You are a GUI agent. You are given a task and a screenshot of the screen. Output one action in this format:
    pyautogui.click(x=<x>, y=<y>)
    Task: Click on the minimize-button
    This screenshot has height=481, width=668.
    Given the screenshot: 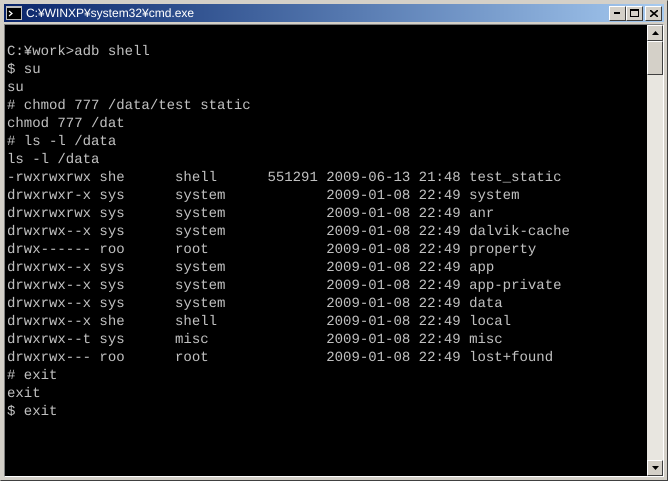 What is the action you would take?
    pyautogui.click(x=617, y=13)
    